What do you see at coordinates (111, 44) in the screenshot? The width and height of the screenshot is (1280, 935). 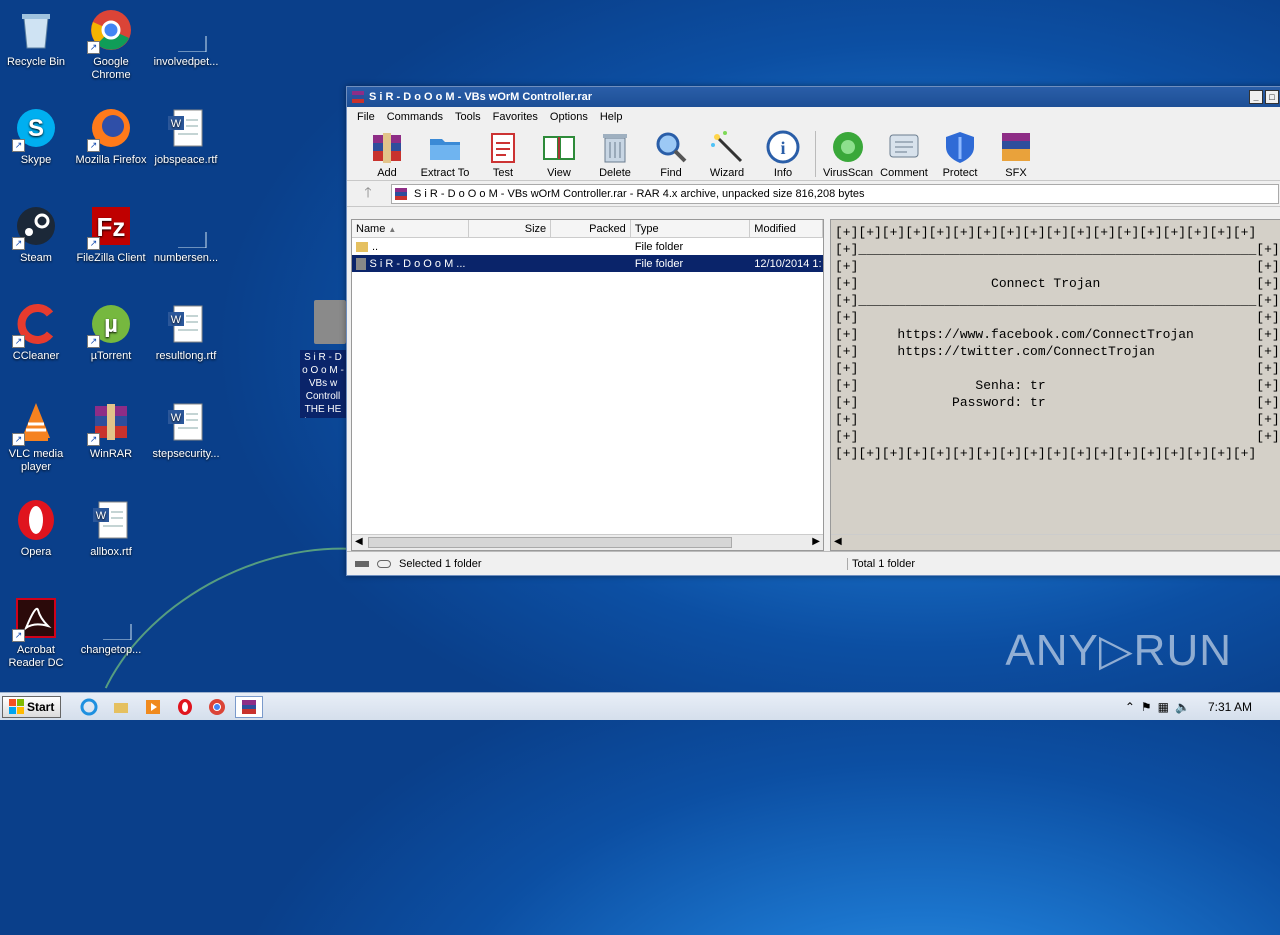 I see `chrome-icon: ↗ Google Chrome` at bounding box center [111, 44].